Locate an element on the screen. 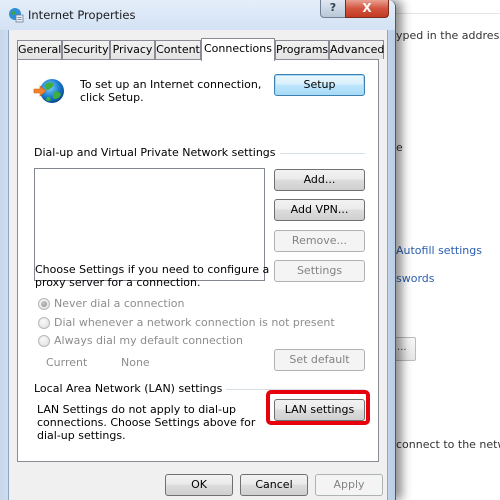  internet-globe-icon is located at coordinates (48, 91).